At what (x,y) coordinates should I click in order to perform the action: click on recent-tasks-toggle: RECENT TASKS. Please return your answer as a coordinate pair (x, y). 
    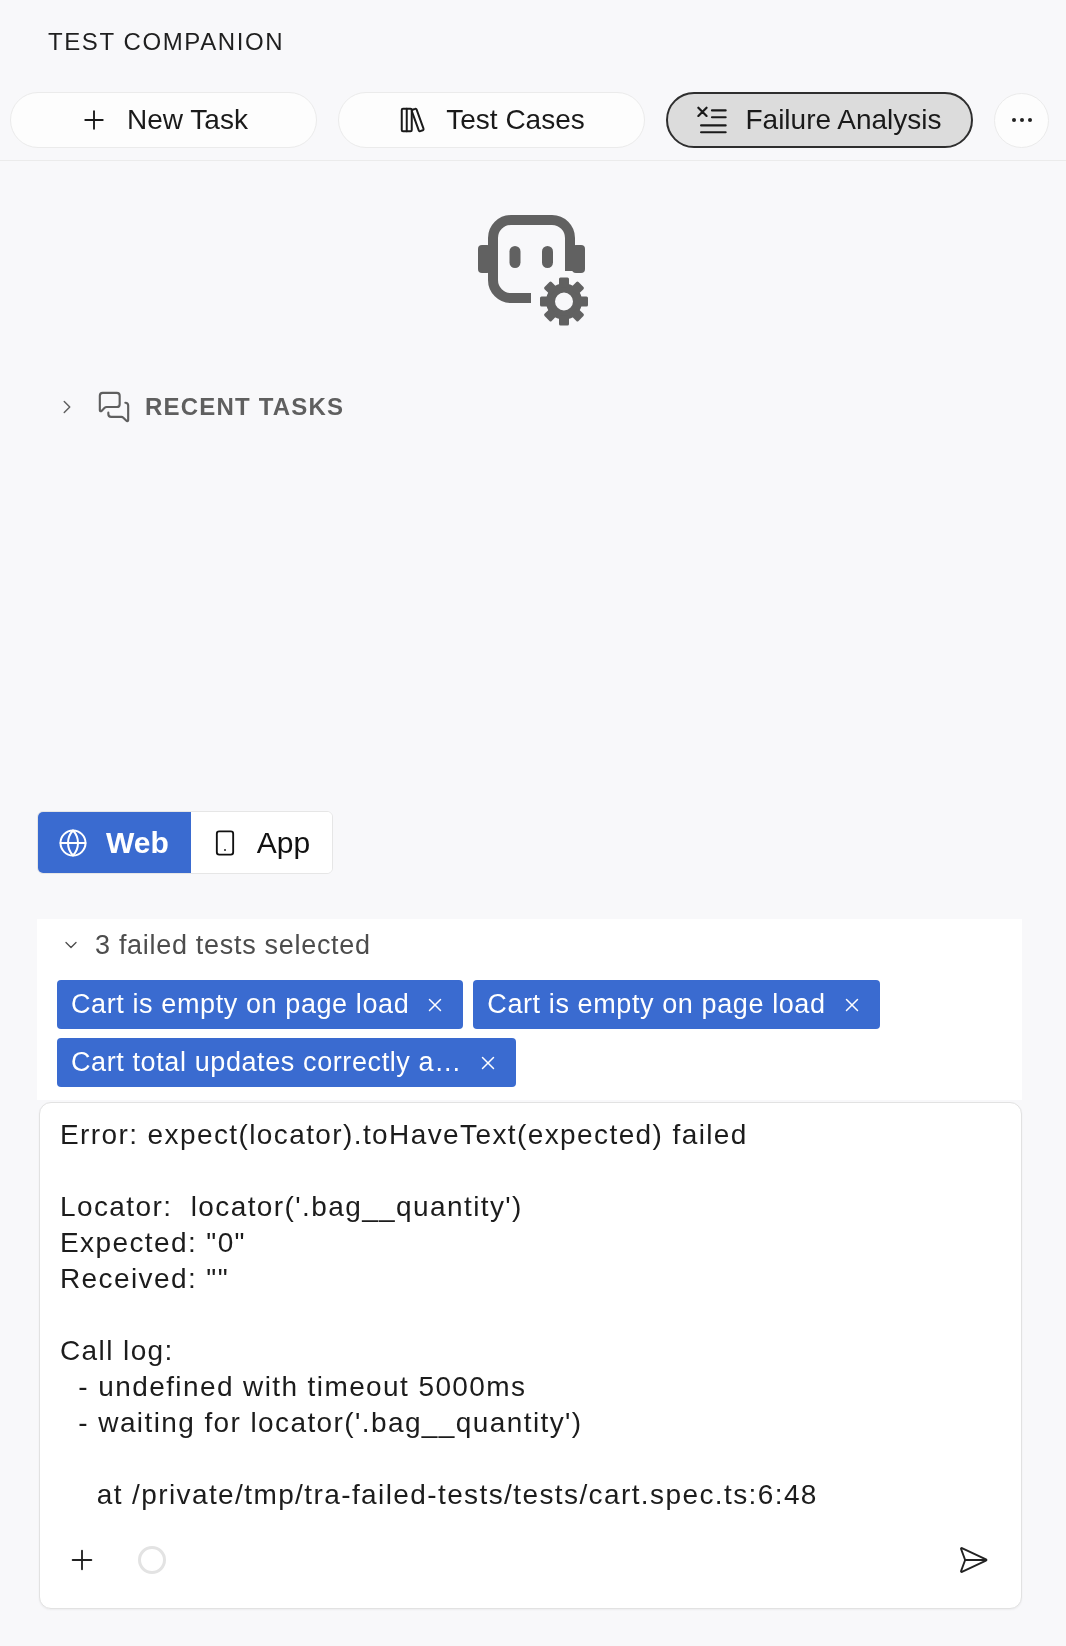
    Looking at the image, I should click on (200, 407).